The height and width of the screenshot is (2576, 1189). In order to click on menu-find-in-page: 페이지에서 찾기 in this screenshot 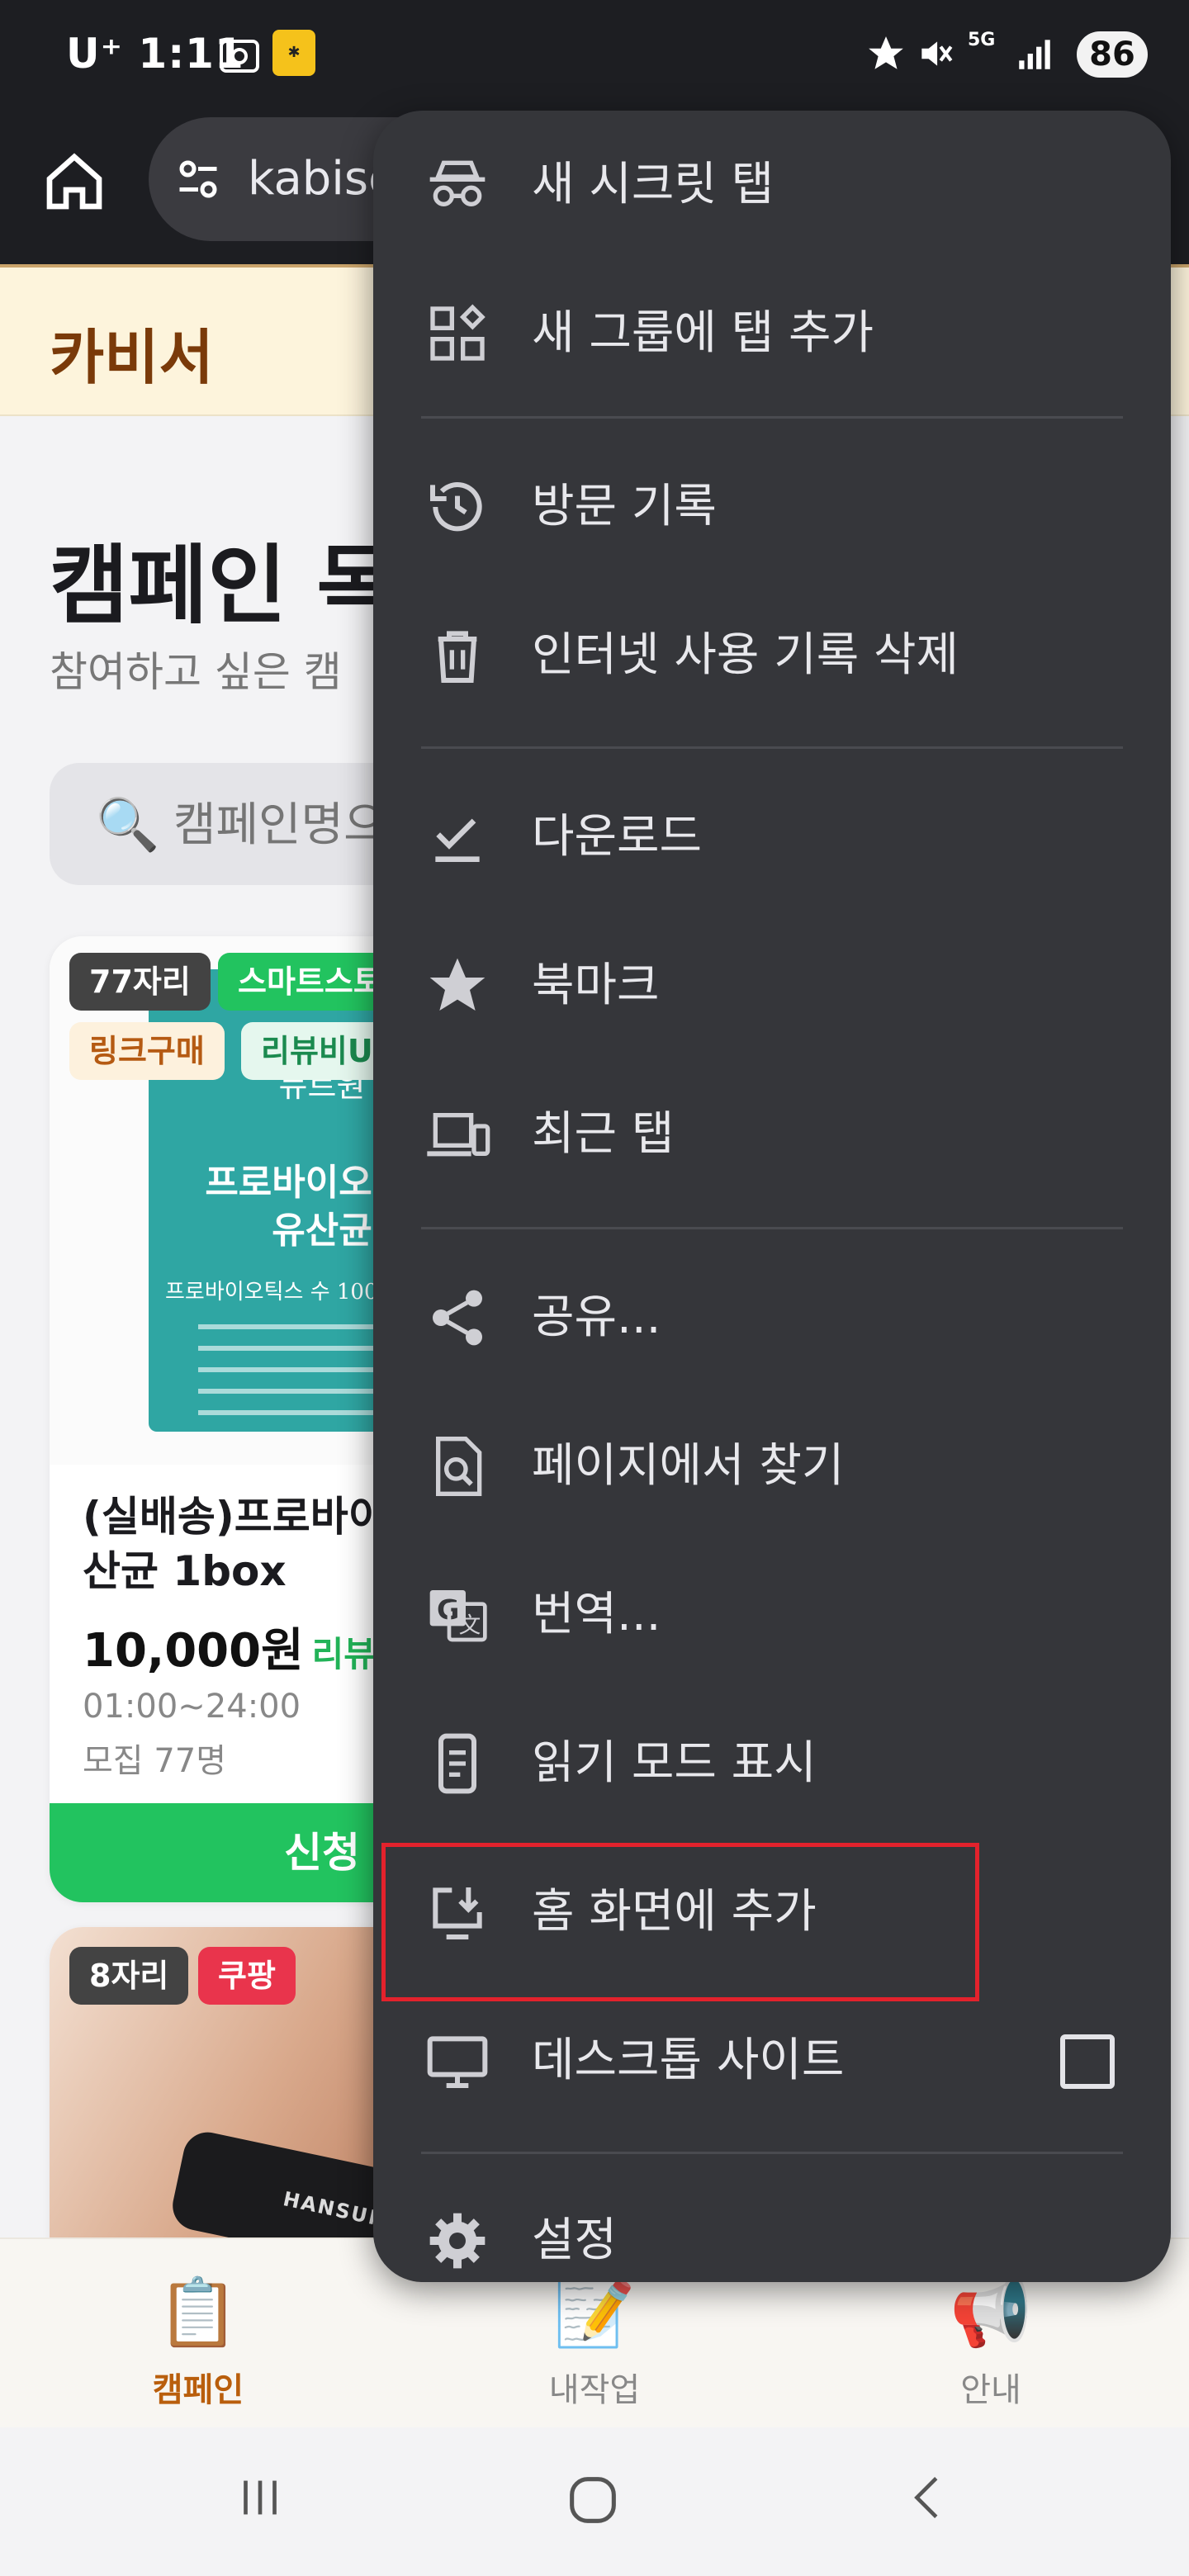, I will do `click(772, 1466)`.